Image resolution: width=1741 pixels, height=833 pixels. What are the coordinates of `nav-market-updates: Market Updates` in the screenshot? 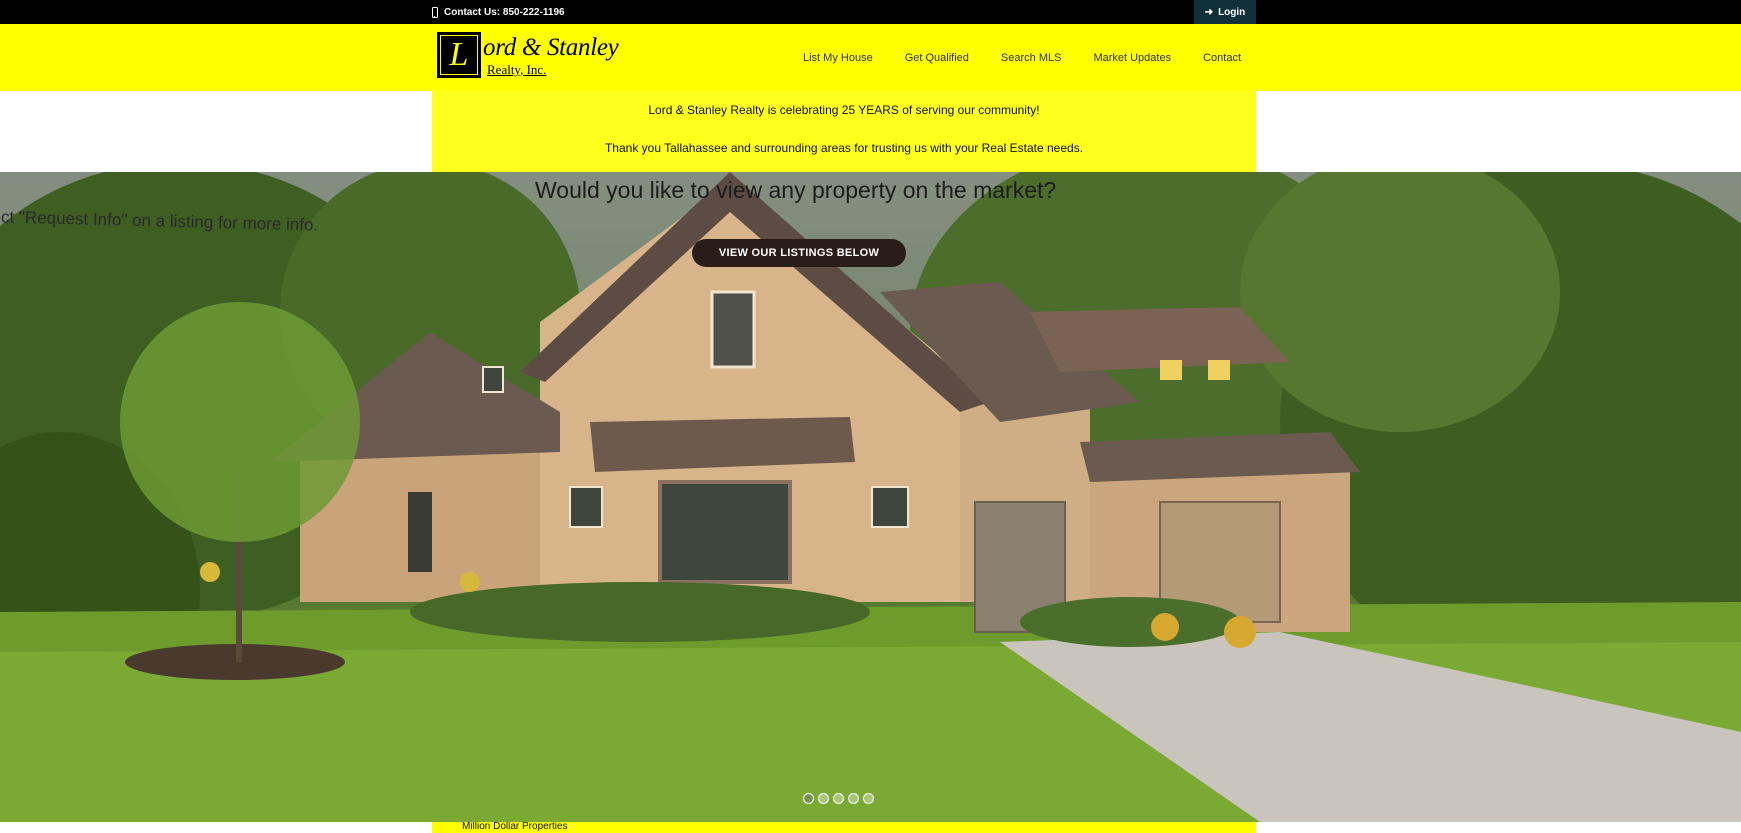 It's located at (1132, 58).